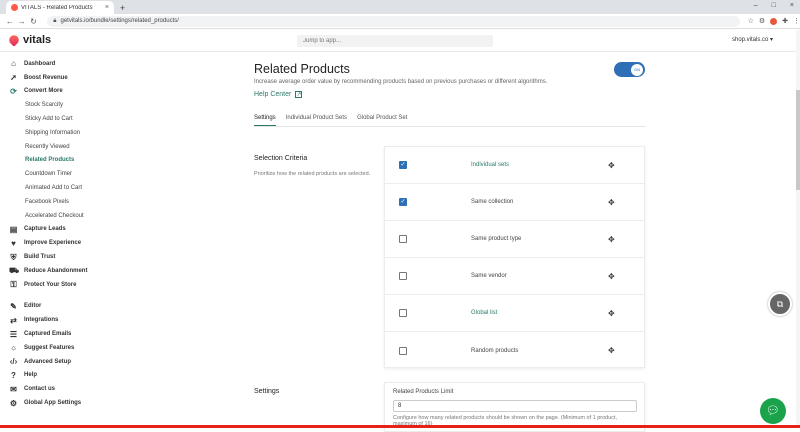  I want to click on sidebar-item-help: ? Help, so click(44, 376).